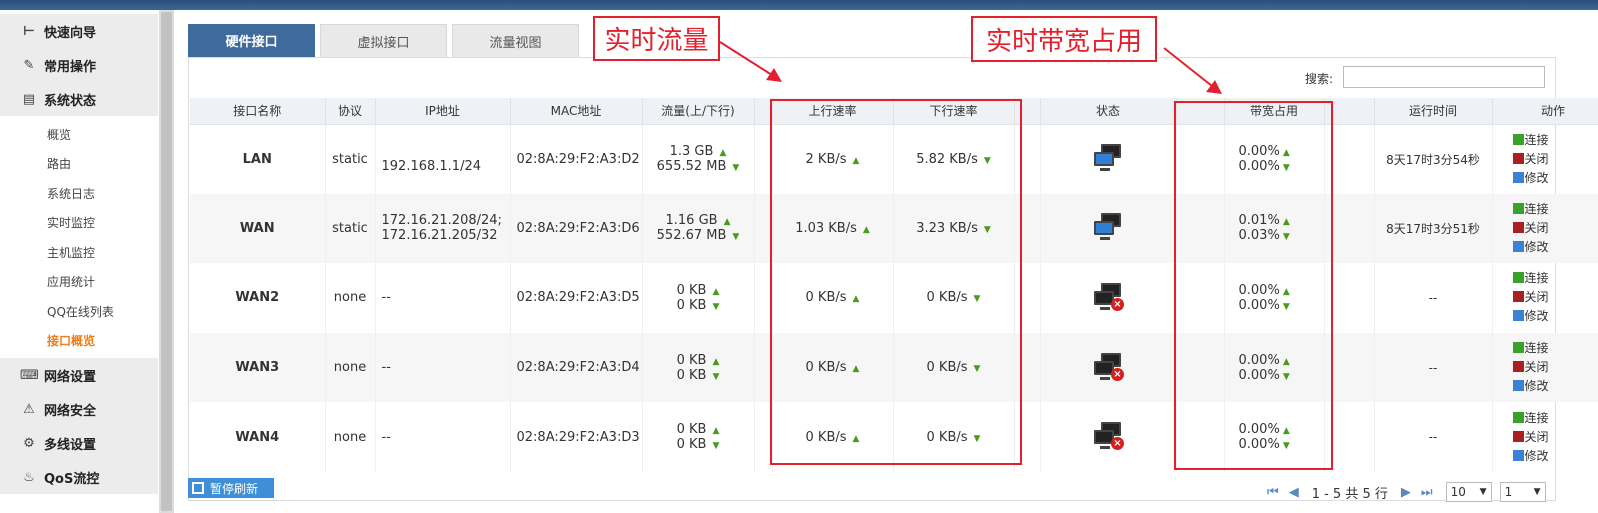 This screenshot has height=513, width=1598. I want to click on sidebar-scrollbar, so click(166, 261).